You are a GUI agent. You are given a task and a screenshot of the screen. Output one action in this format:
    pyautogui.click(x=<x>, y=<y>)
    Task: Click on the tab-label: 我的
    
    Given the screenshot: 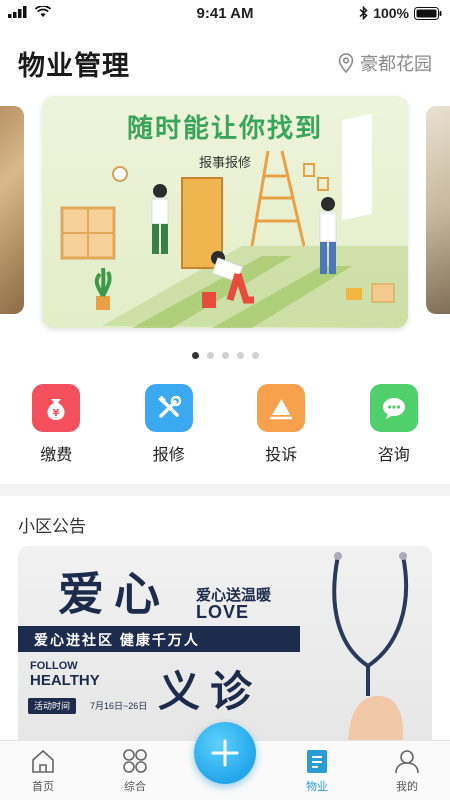 What is the action you would take?
    pyautogui.click(x=407, y=787)
    